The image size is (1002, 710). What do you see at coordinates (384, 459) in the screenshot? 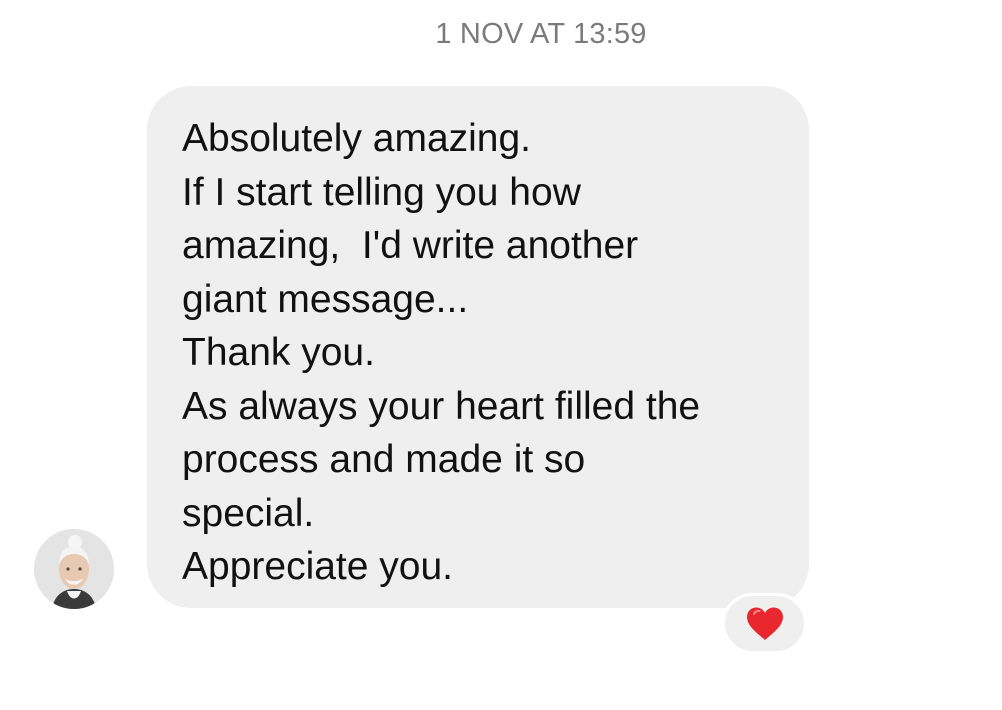
I see `message-line: process and made it so` at bounding box center [384, 459].